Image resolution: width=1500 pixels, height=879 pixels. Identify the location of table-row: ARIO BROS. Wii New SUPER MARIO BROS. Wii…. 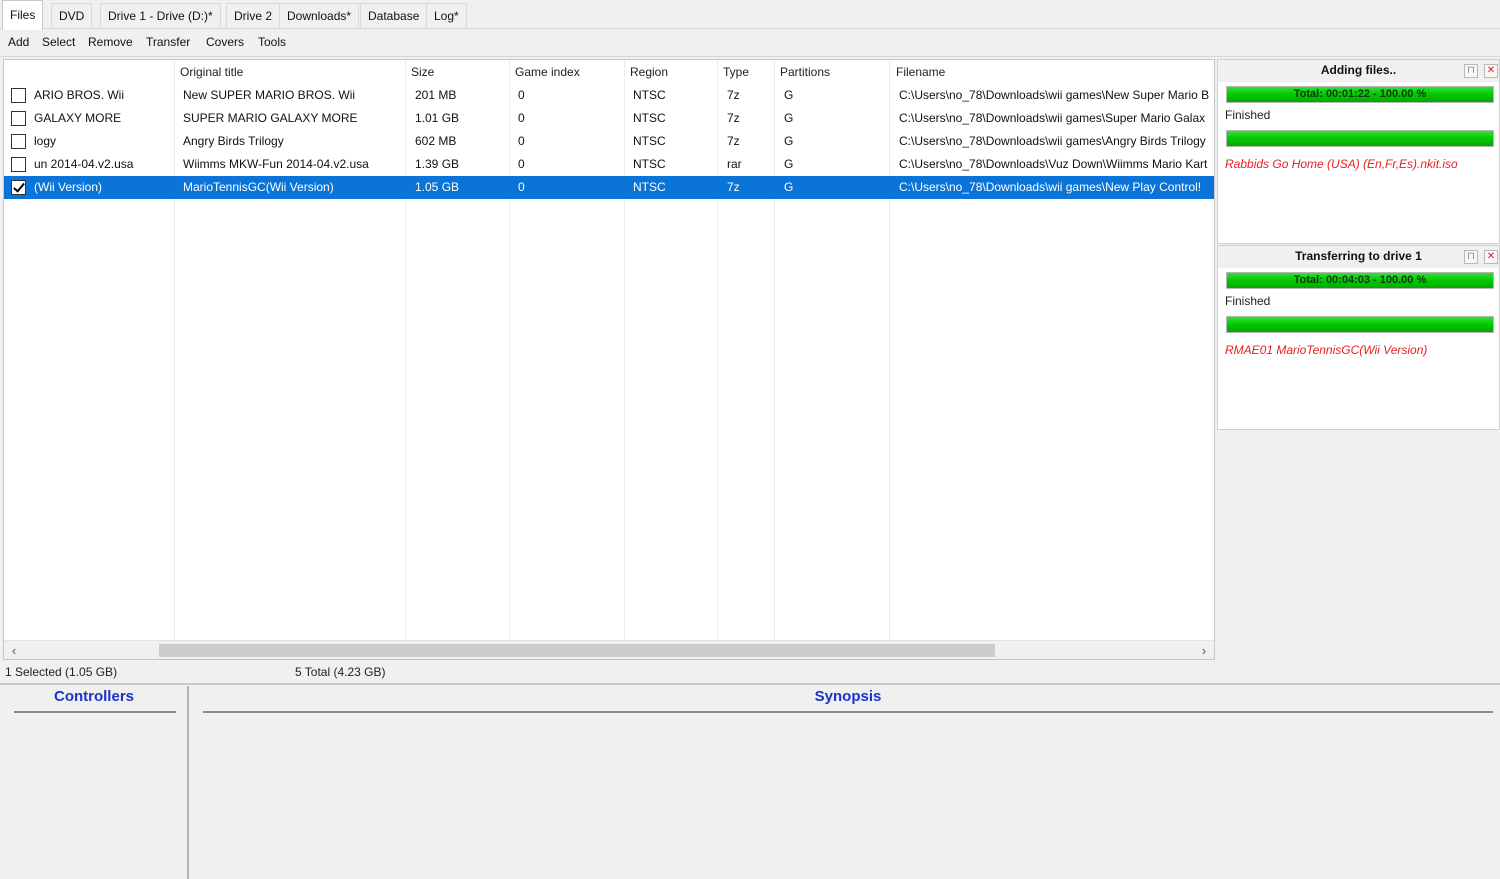
(609, 95).